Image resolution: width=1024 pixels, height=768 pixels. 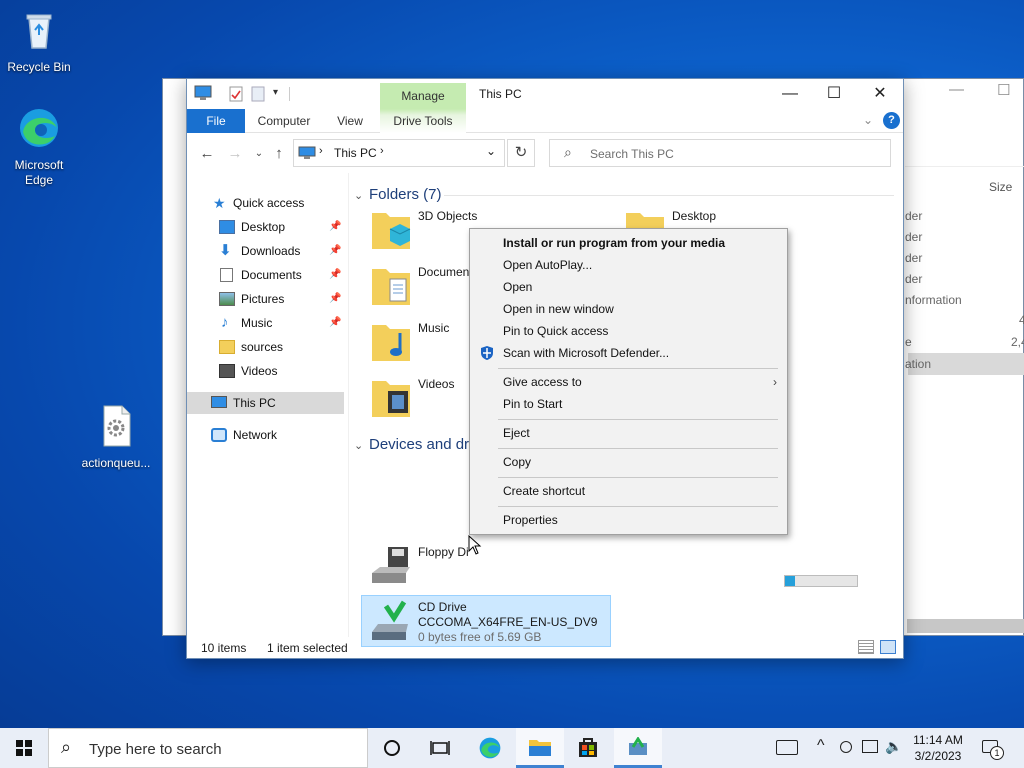 What do you see at coordinates (956, 89) in the screenshot?
I see `bg-window-minimize: —` at bounding box center [956, 89].